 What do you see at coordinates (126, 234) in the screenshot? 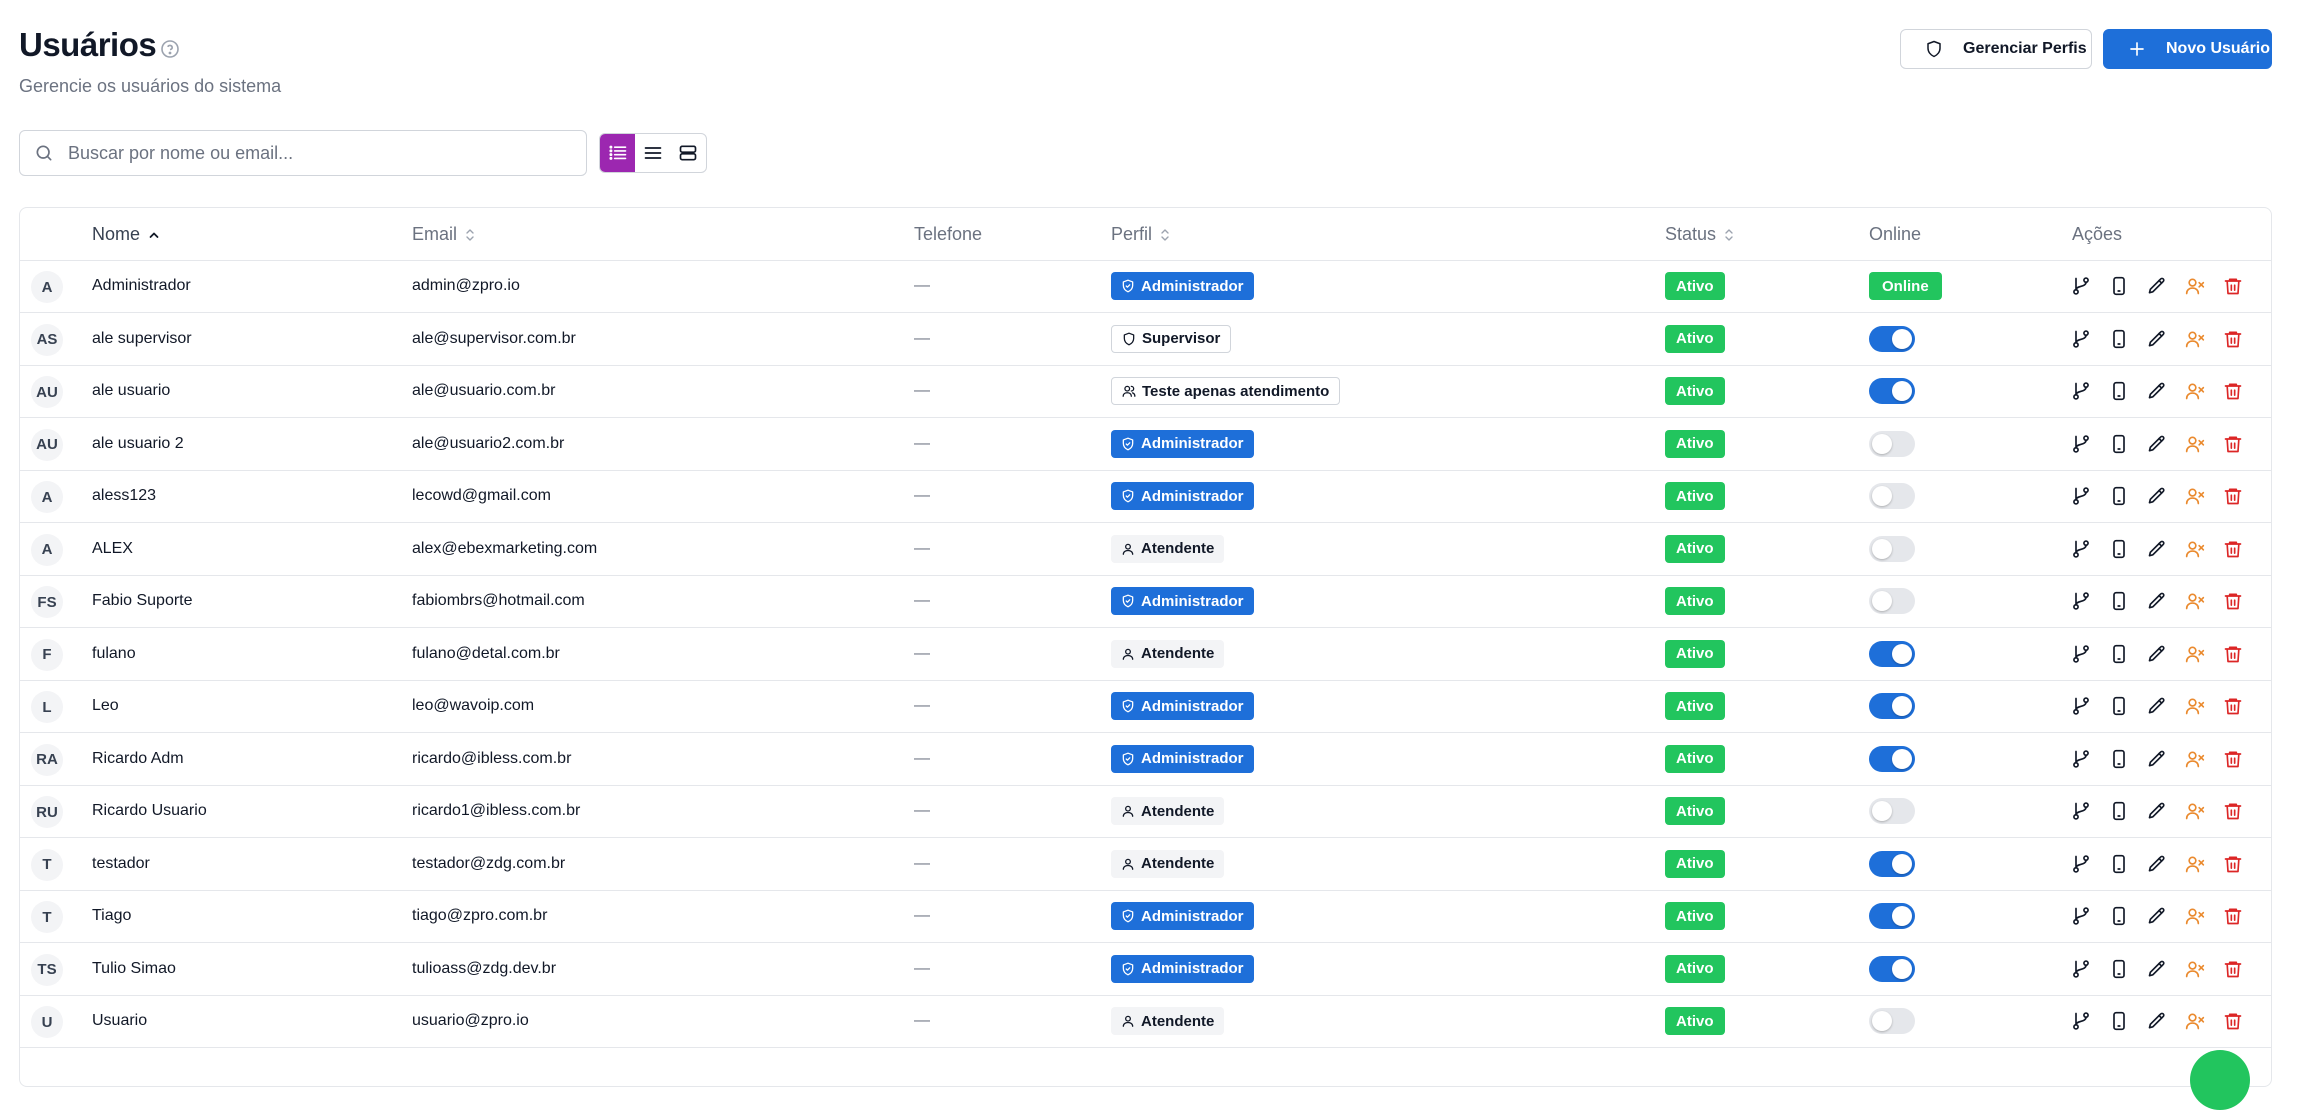
I see `column-header-name: Nome` at bounding box center [126, 234].